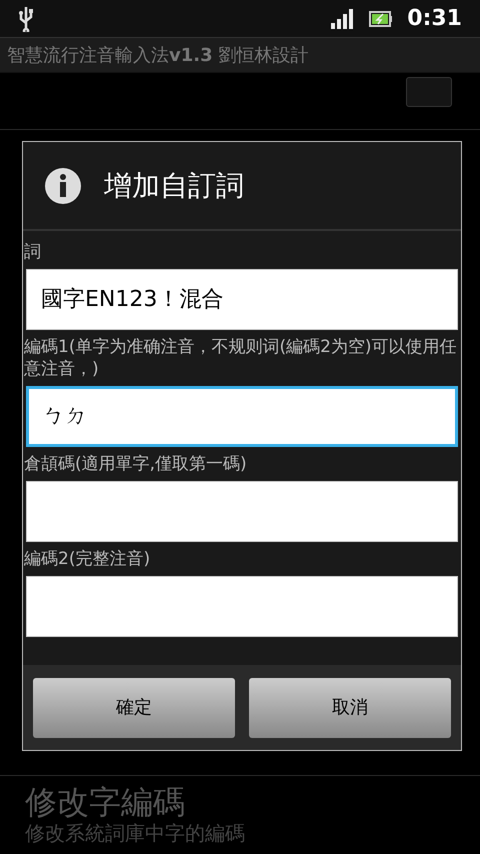  I want to click on dialog-title: 增加自訂詞, so click(174, 186).